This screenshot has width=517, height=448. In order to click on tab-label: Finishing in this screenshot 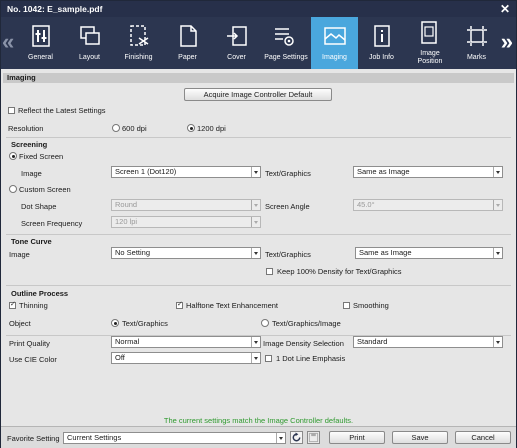, I will do `click(138, 57)`.